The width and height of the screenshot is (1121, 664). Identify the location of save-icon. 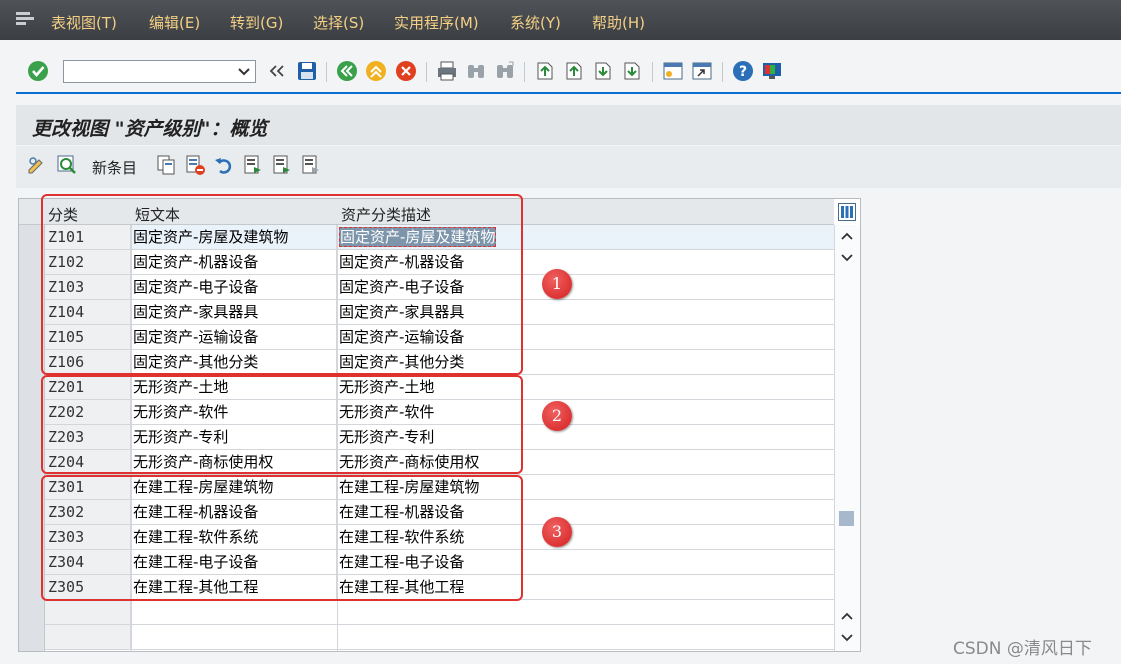
(307, 71).